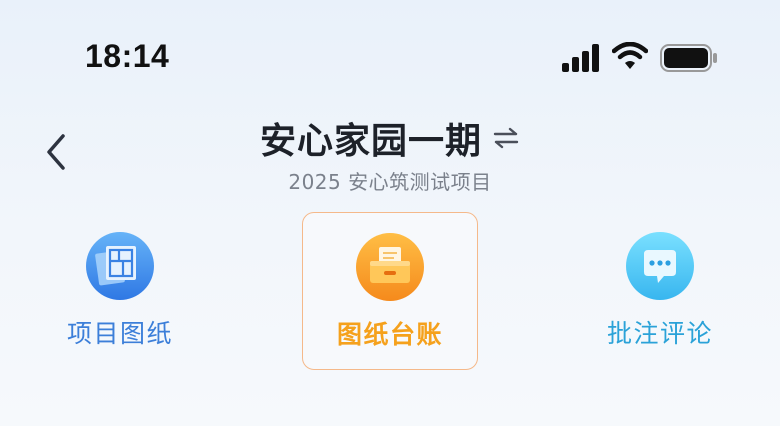 This screenshot has height=426, width=780. I want to click on battery-icon, so click(688, 58).